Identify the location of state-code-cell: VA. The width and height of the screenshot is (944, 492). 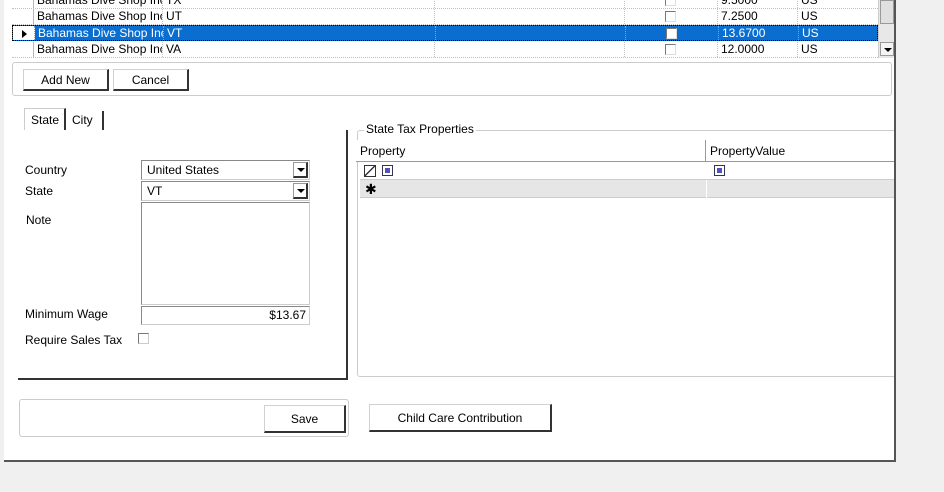
(299, 49).